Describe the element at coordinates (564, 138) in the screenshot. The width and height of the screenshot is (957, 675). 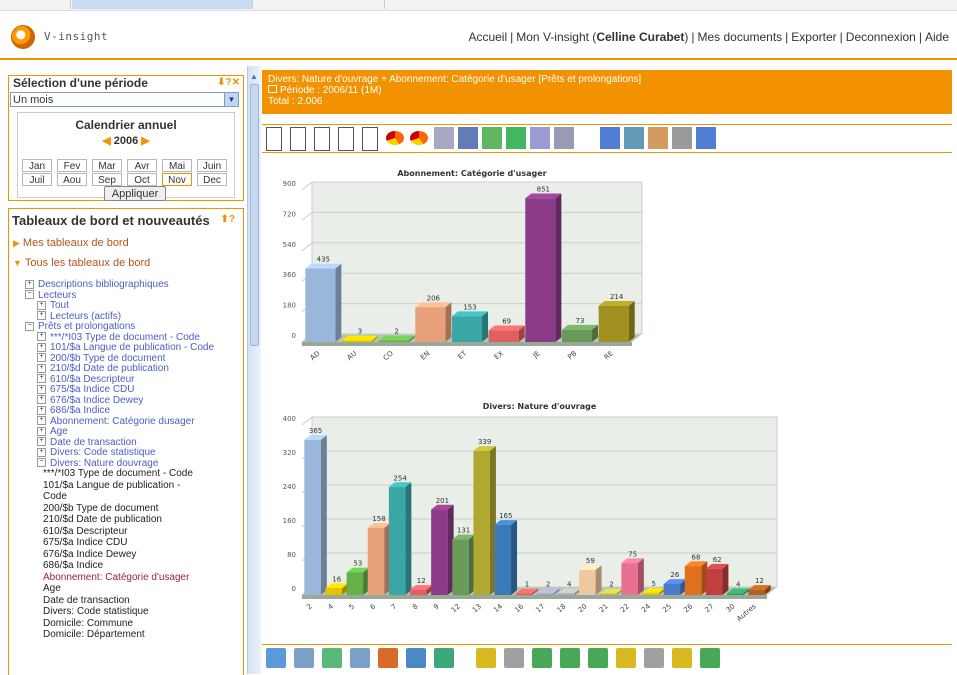
I see `print-icon` at that location.